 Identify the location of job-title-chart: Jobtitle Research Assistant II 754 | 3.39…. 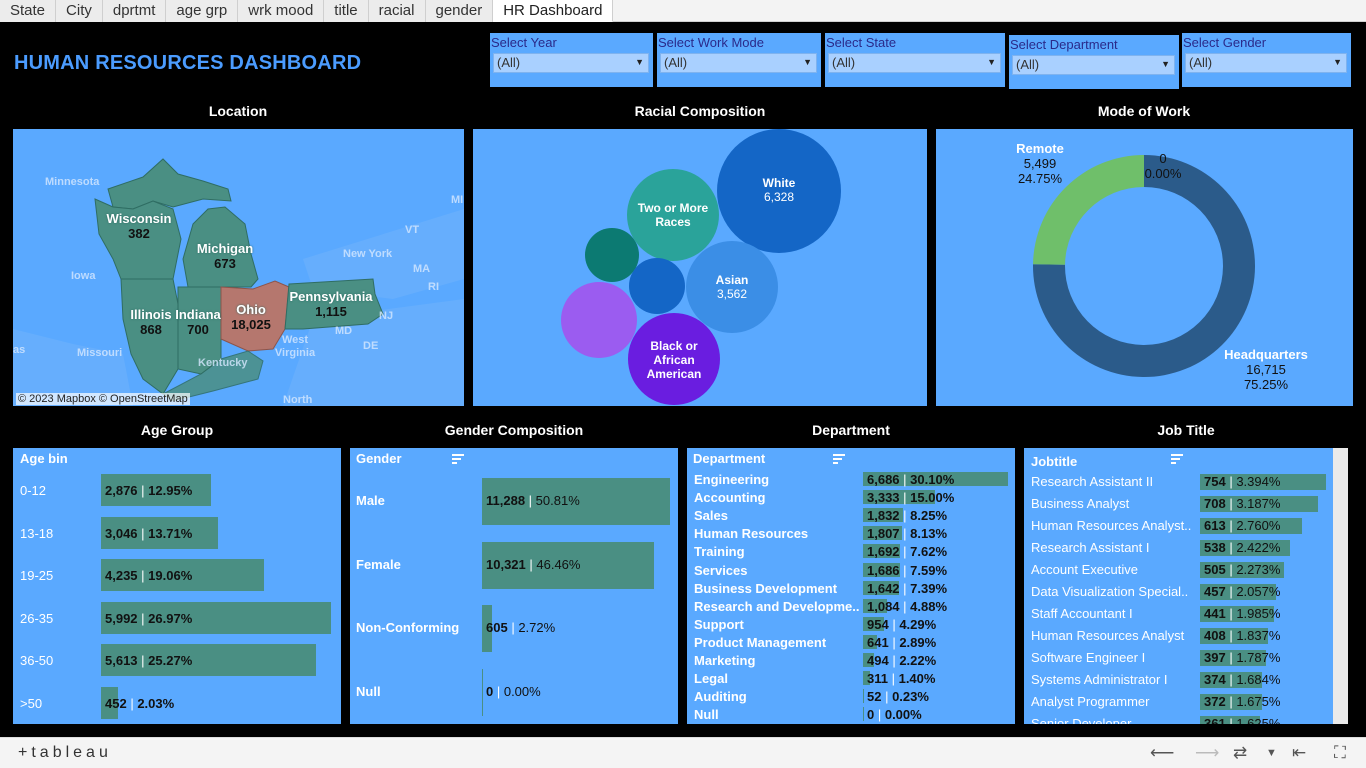
(1178, 586).